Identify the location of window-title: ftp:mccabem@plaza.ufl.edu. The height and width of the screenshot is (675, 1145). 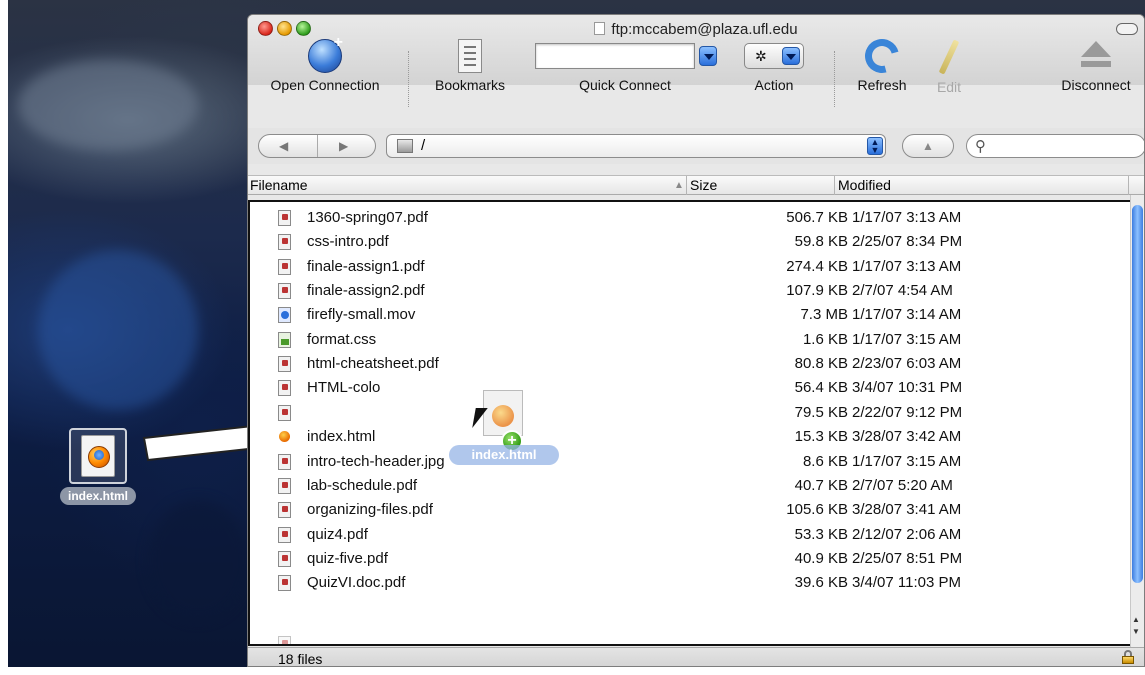
(696, 29).